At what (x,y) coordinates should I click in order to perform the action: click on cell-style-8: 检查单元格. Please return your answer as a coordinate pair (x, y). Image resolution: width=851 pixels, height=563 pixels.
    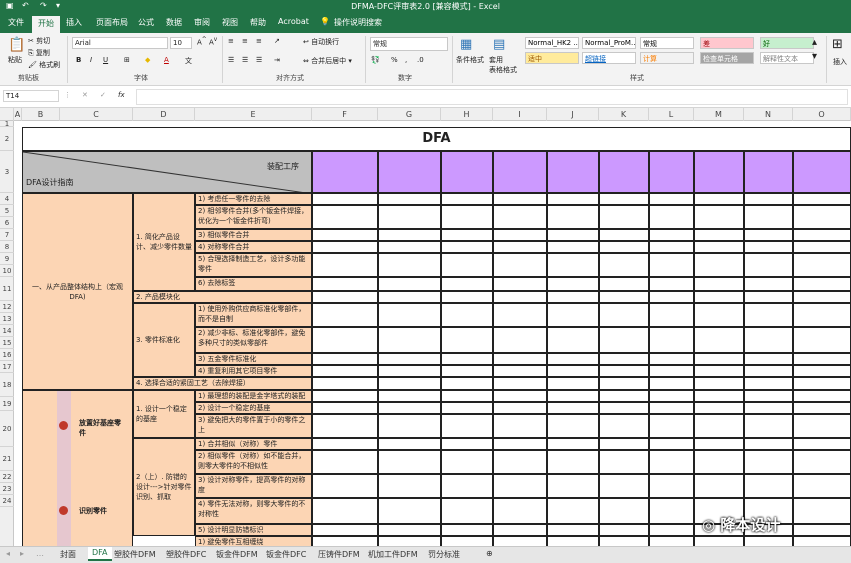
    Looking at the image, I should click on (727, 58).